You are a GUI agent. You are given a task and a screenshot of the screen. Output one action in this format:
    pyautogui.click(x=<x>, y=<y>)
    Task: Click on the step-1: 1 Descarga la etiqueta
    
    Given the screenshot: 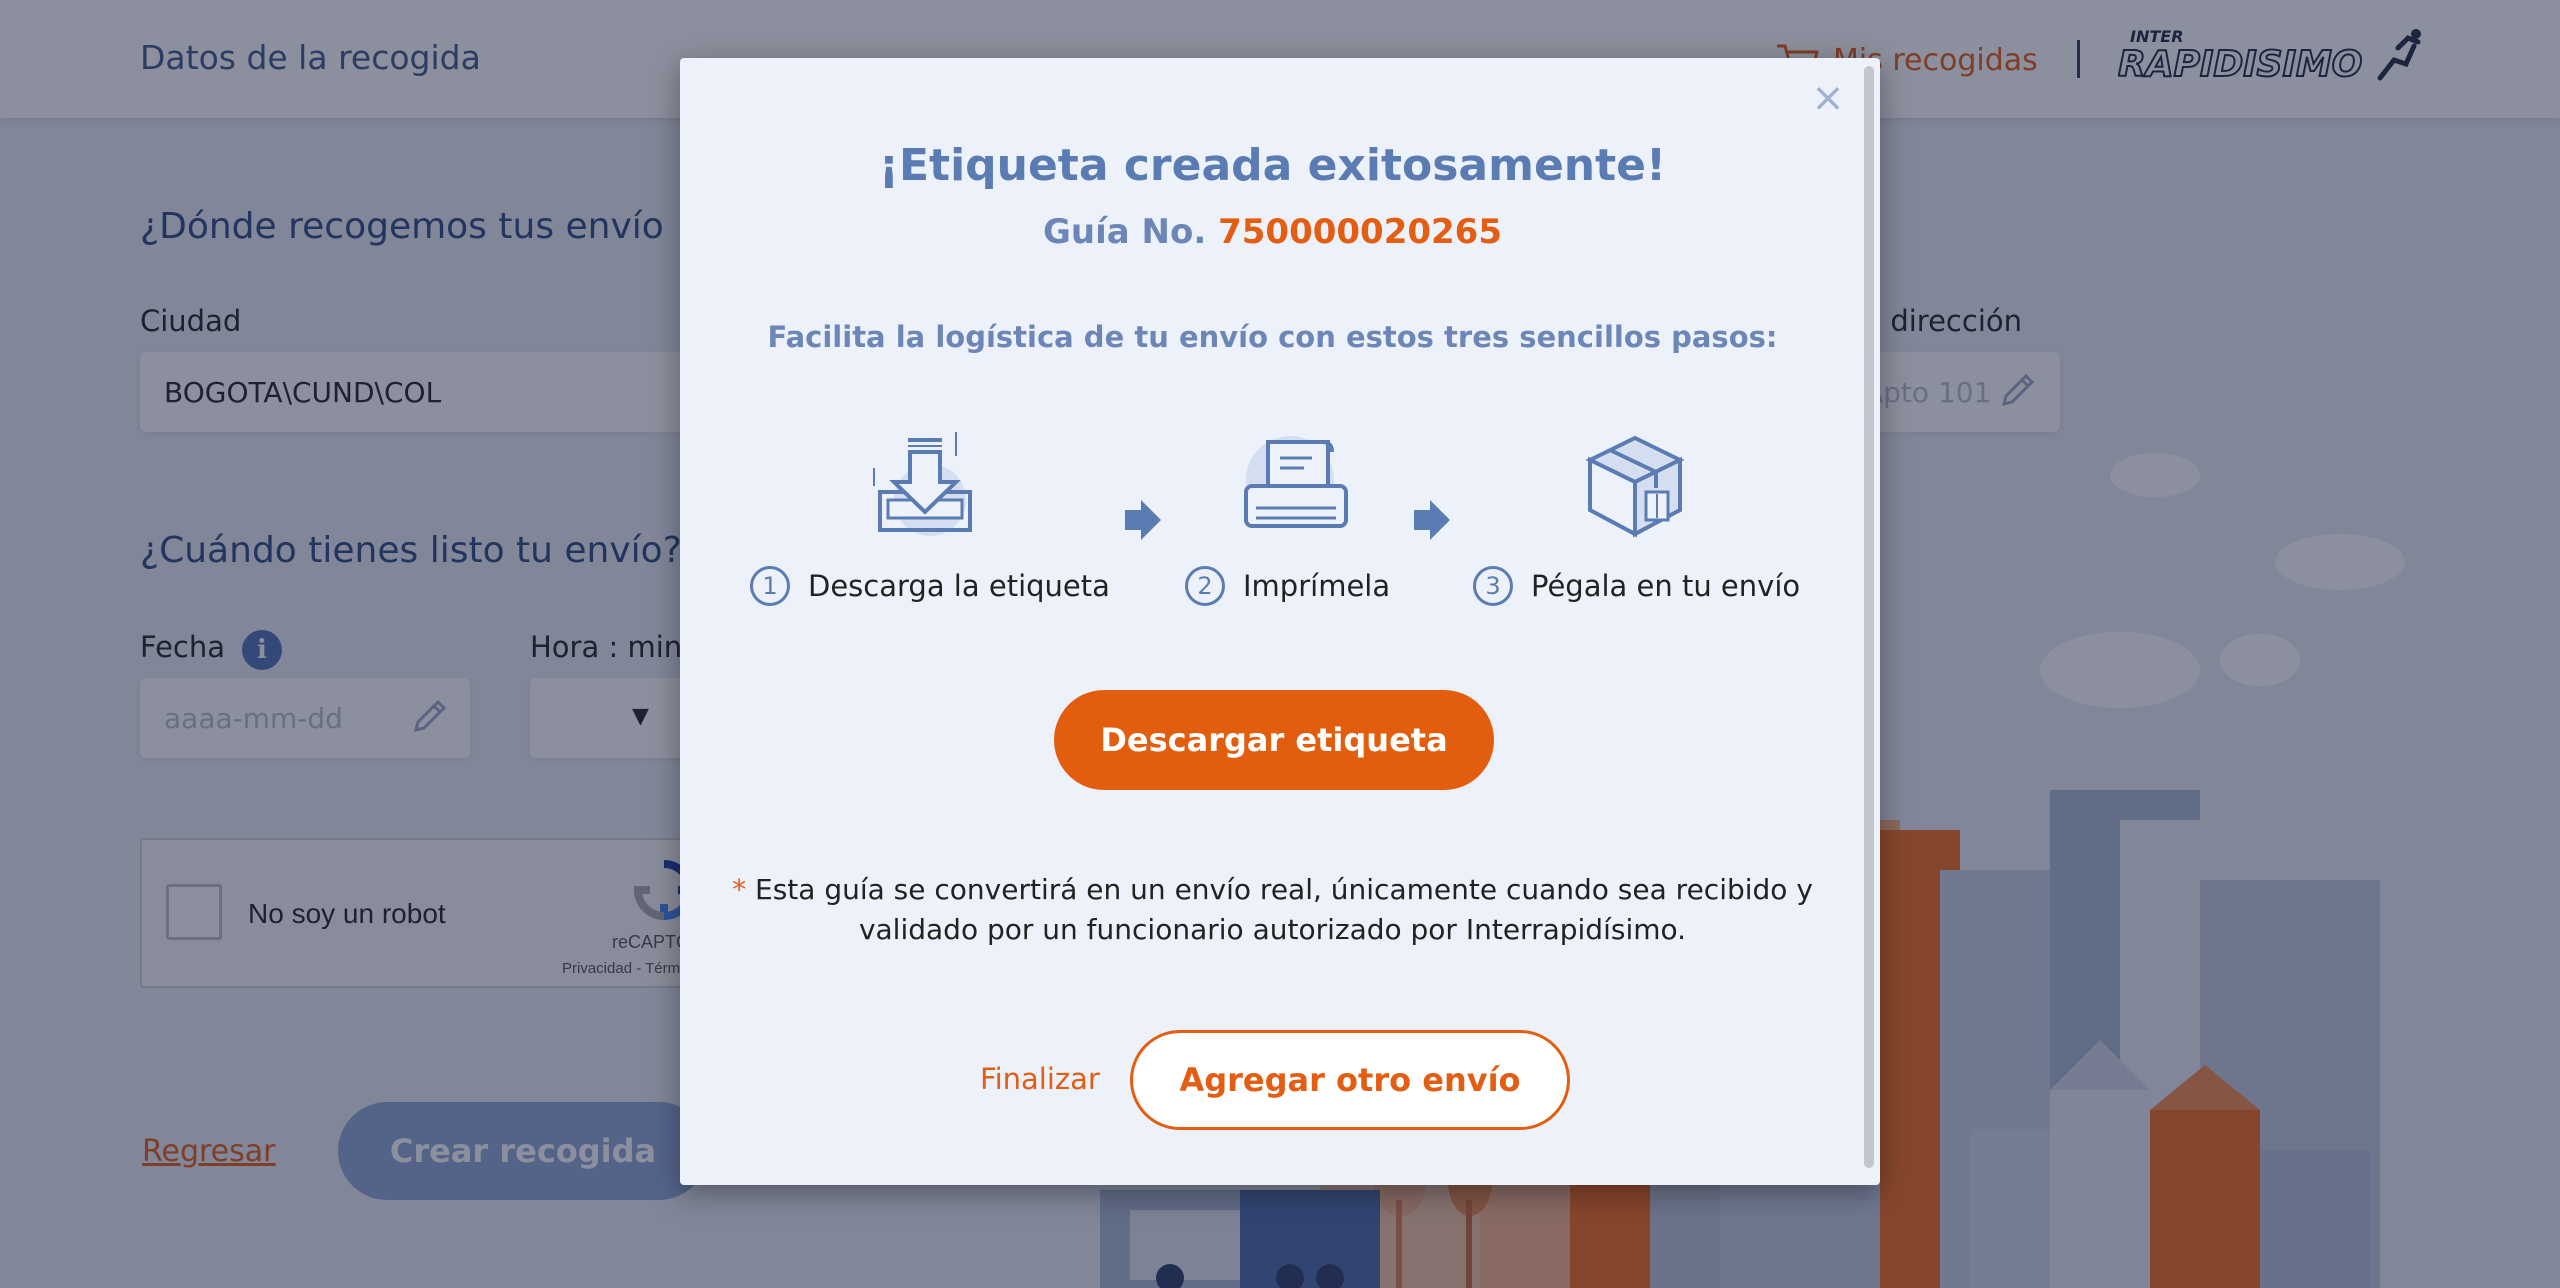 What is the action you would take?
    pyautogui.click(x=930, y=586)
    